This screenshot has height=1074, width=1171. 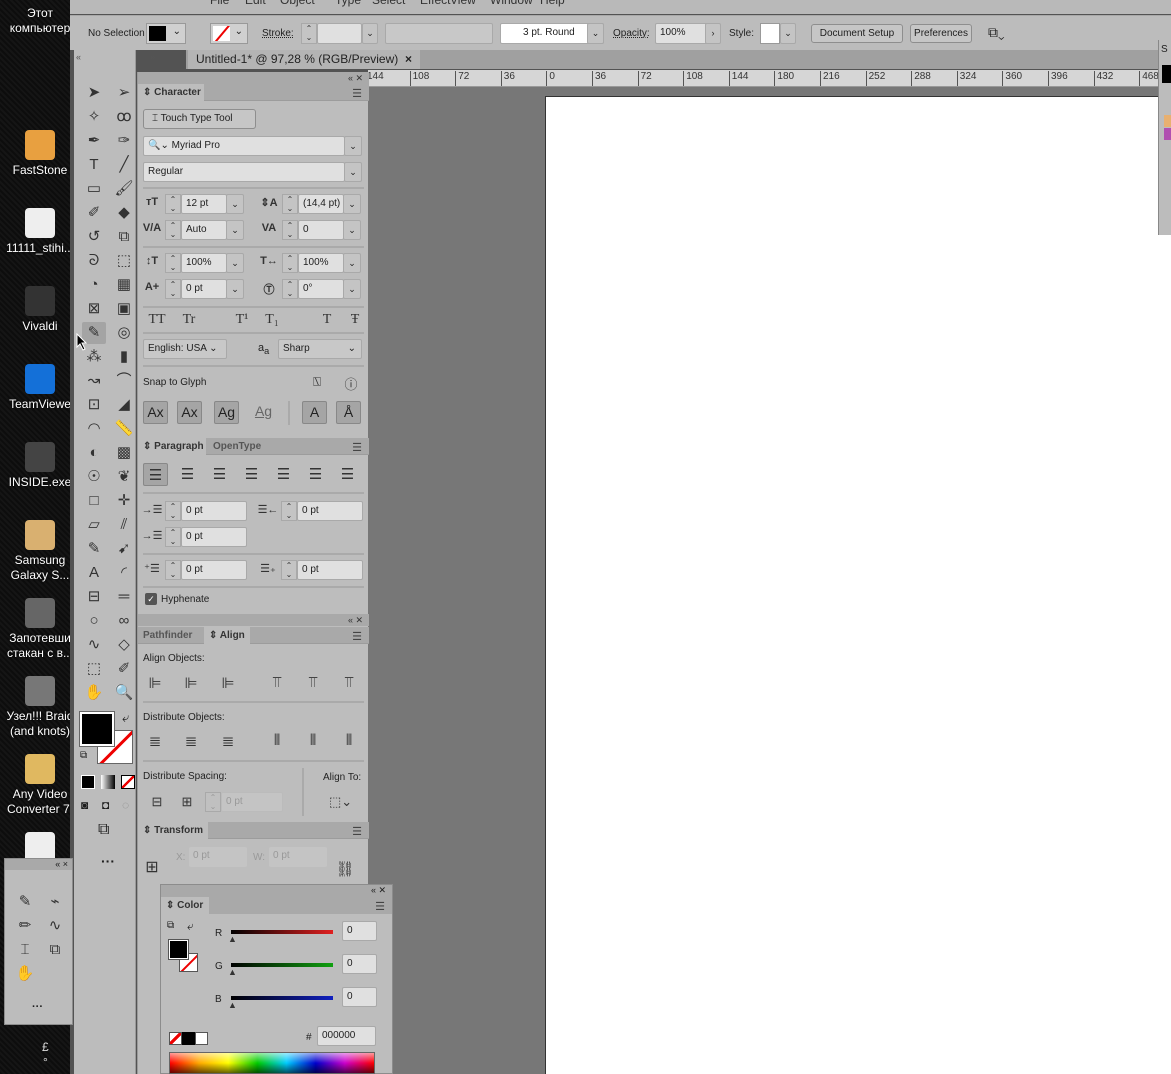 I want to click on style-swatch, so click(x=770, y=33).